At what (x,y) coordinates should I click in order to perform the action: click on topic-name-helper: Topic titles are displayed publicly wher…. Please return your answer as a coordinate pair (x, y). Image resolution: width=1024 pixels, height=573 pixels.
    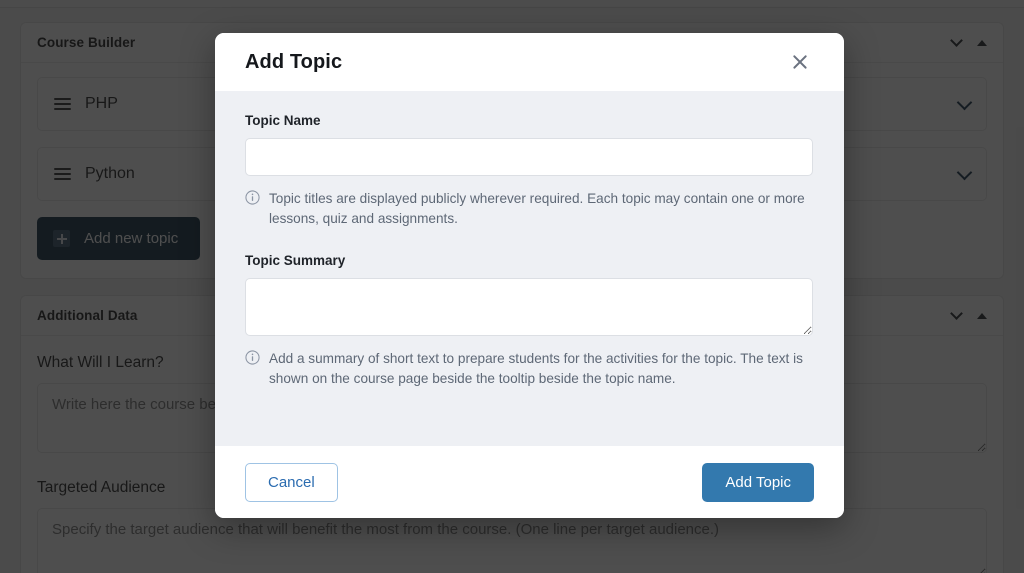
    Looking at the image, I should click on (533, 209).